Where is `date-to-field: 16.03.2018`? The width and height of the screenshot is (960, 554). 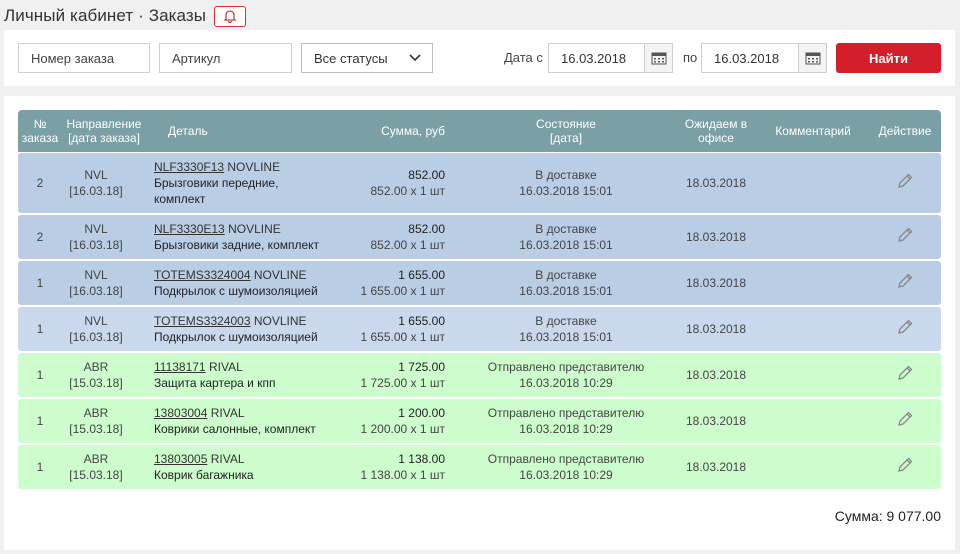
date-to-field: 16.03.2018 is located at coordinates (764, 58).